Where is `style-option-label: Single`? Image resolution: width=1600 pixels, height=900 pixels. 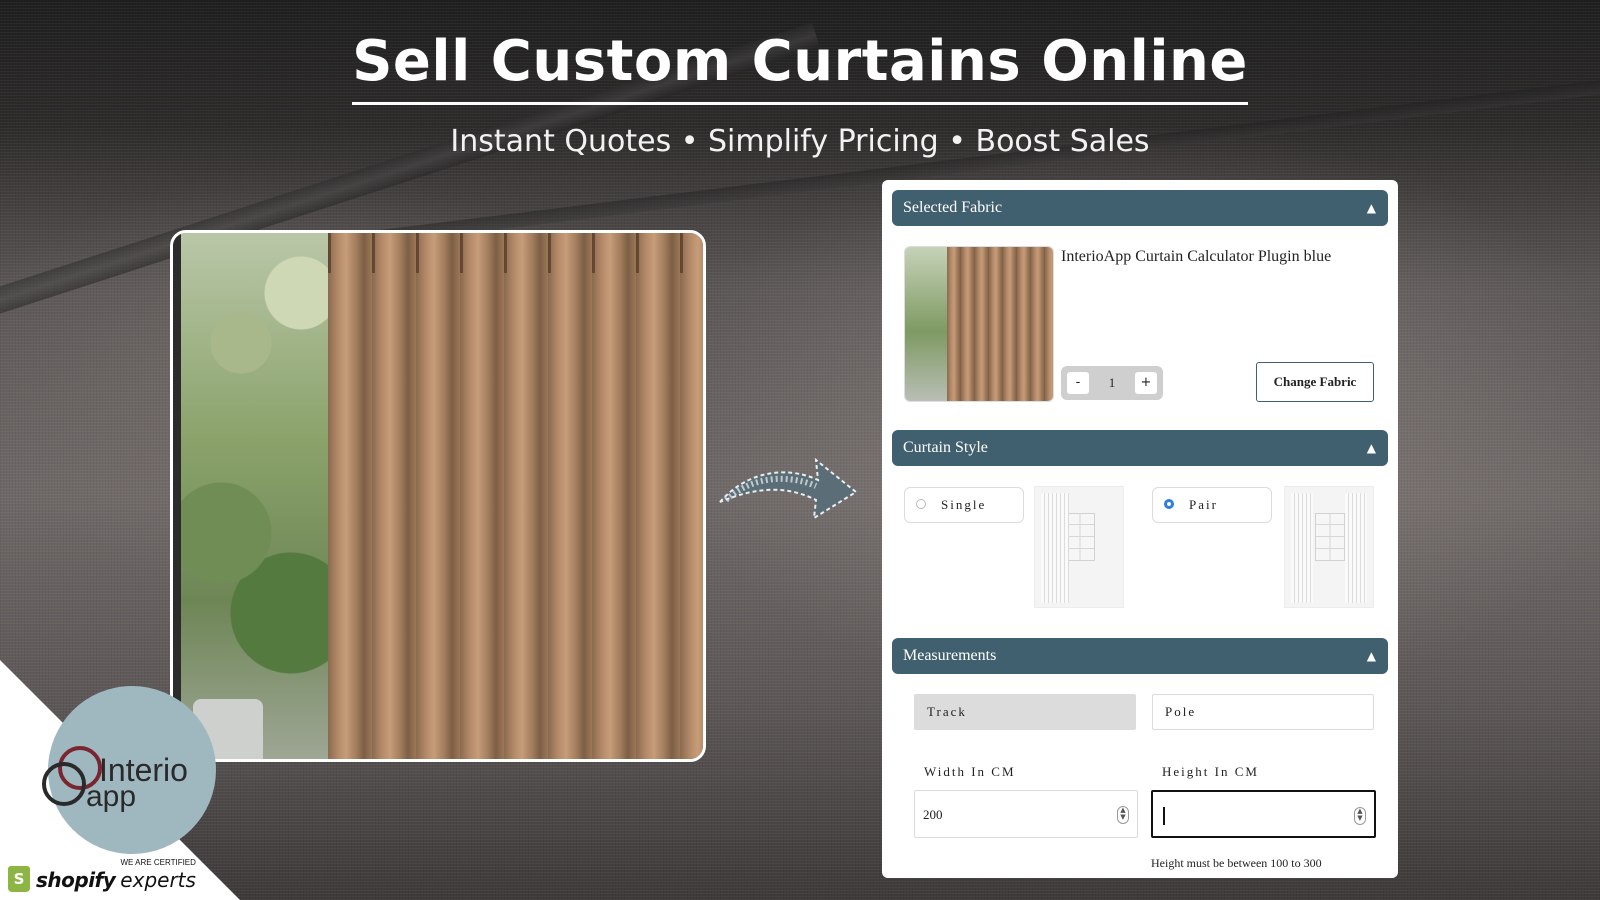
style-option-label: Single is located at coordinates (964, 504).